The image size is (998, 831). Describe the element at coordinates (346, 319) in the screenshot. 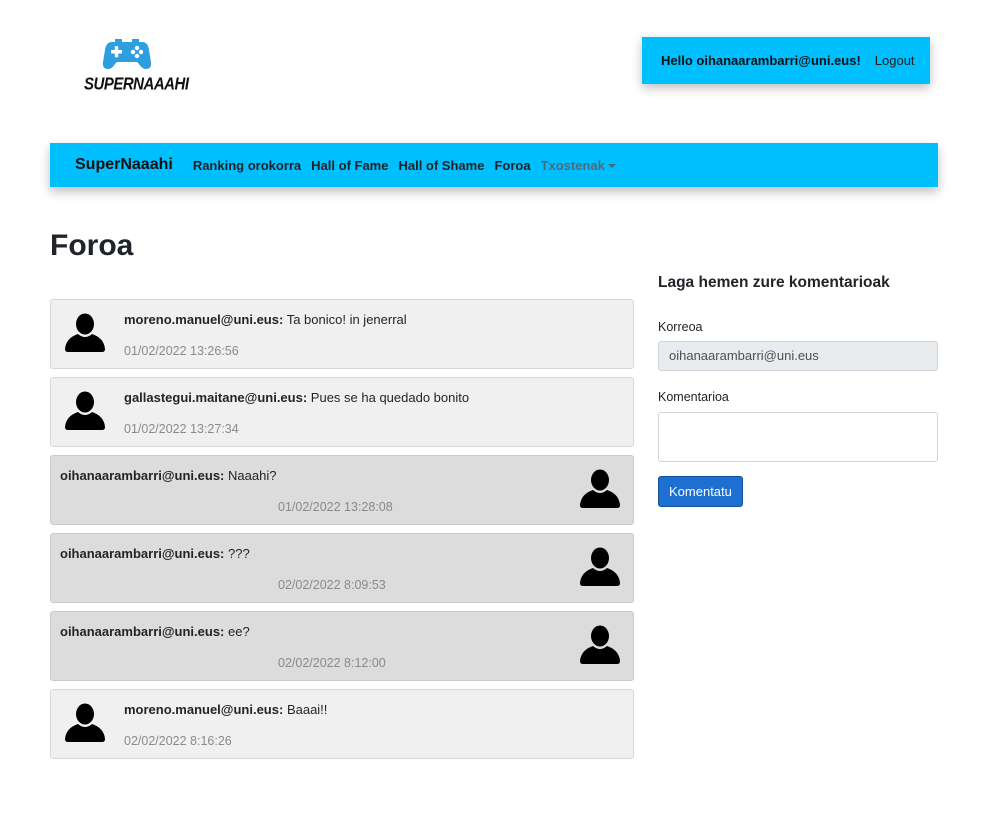

I see `post-text: Ta bonico! in jenerral` at that location.